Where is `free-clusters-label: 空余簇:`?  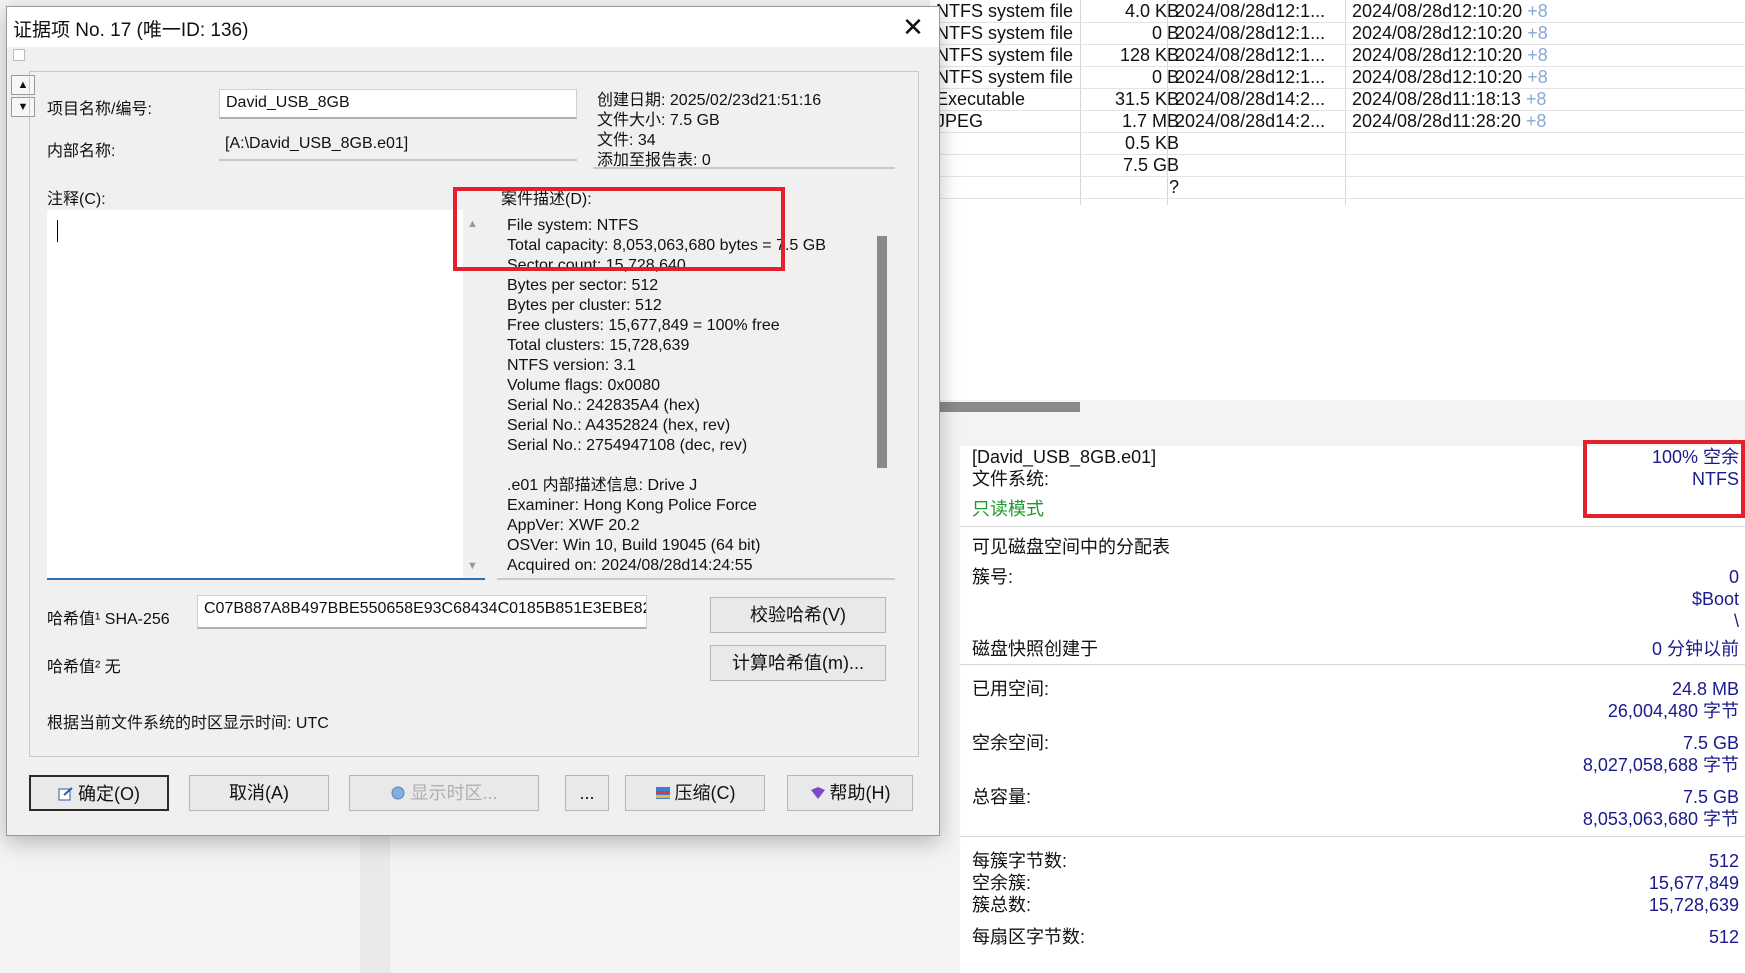
free-clusters-label: 空余簇: is located at coordinates (1002, 883).